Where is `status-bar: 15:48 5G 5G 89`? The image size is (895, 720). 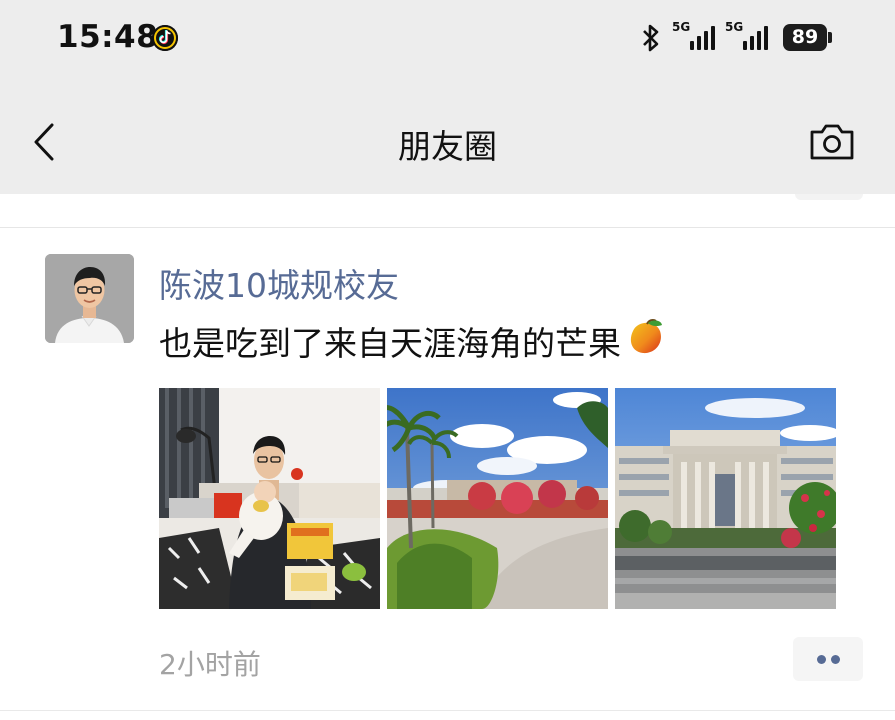
status-bar: 15:48 5G 5G 89 is located at coordinates (447, 40).